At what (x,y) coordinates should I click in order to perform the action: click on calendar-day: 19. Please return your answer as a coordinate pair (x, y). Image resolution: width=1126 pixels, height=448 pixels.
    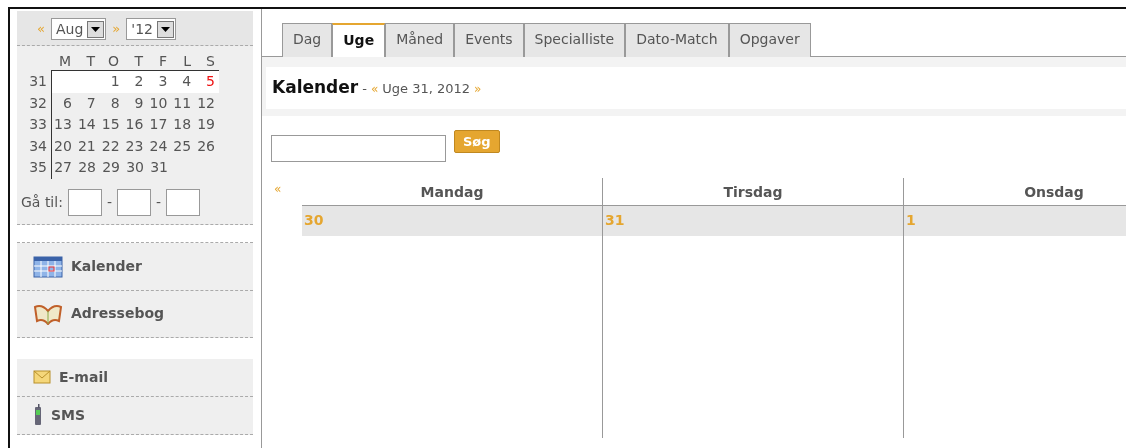
    Looking at the image, I should click on (206, 124).